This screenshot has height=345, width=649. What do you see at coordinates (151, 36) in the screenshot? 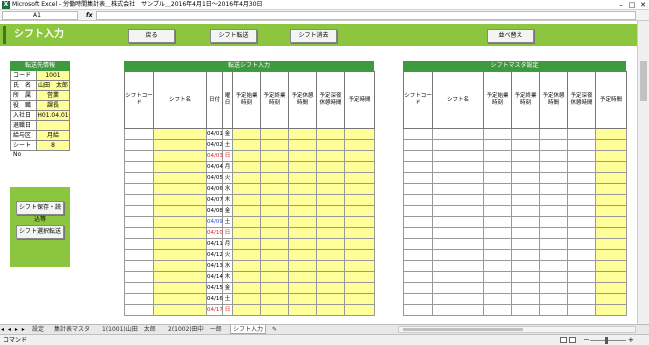
I see `back-button: 戻る` at bounding box center [151, 36].